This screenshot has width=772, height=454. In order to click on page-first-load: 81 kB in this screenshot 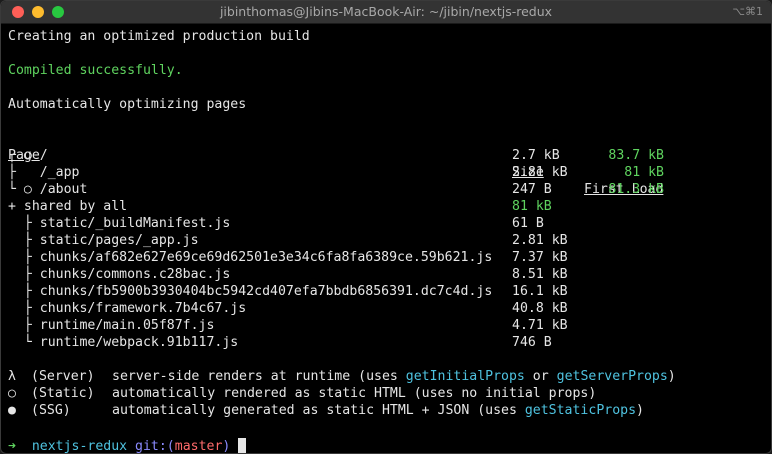, I will do `click(644, 172)`.